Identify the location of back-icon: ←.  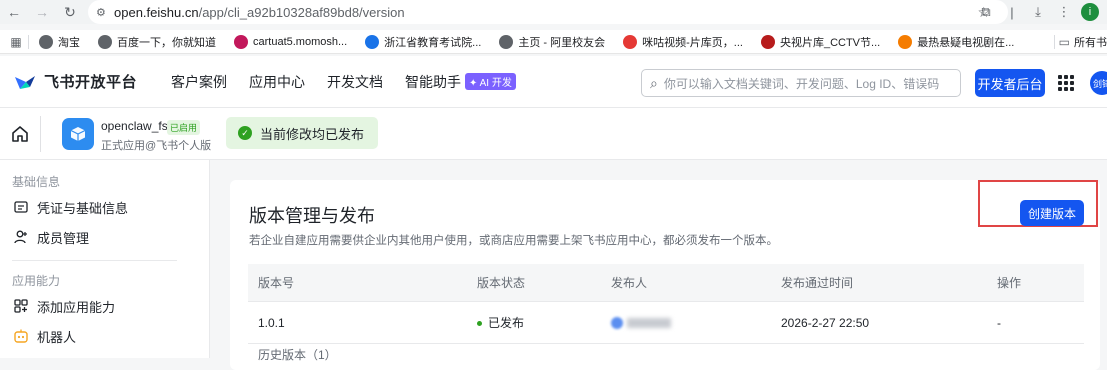
(14, 12).